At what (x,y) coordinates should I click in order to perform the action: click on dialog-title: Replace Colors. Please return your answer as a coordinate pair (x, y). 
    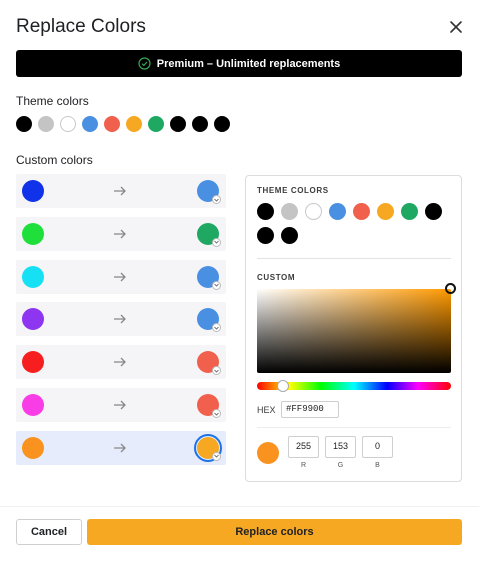
    Looking at the image, I should click on (81, 26).